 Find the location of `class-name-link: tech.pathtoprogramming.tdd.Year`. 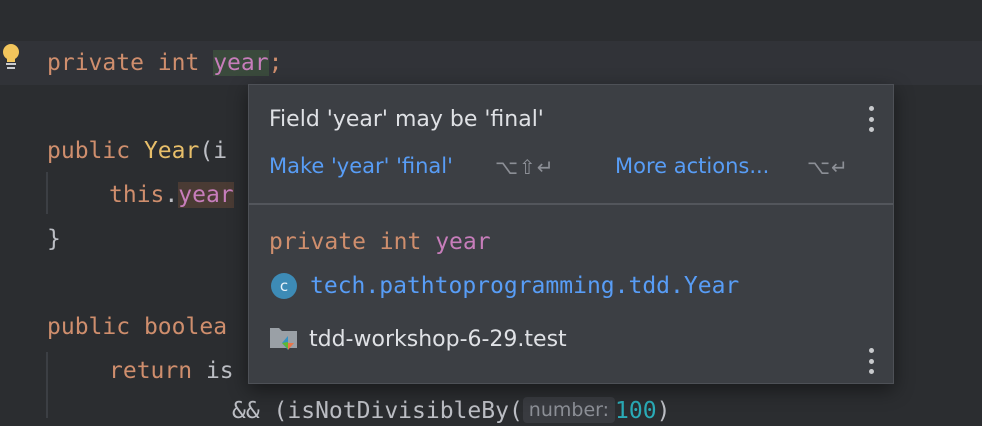

class-name-link: tech.pathtoprogramming.tdd.Year is located at coordinates (524, 286).